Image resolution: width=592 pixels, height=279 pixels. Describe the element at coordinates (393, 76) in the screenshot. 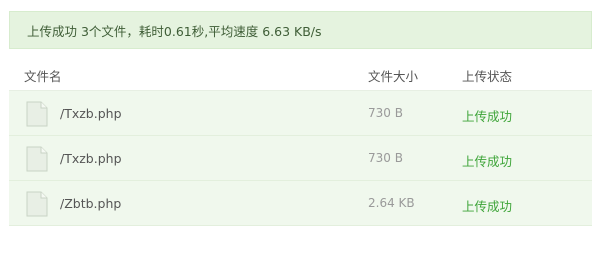

I see `header-file-size: 文件大小` at that location.